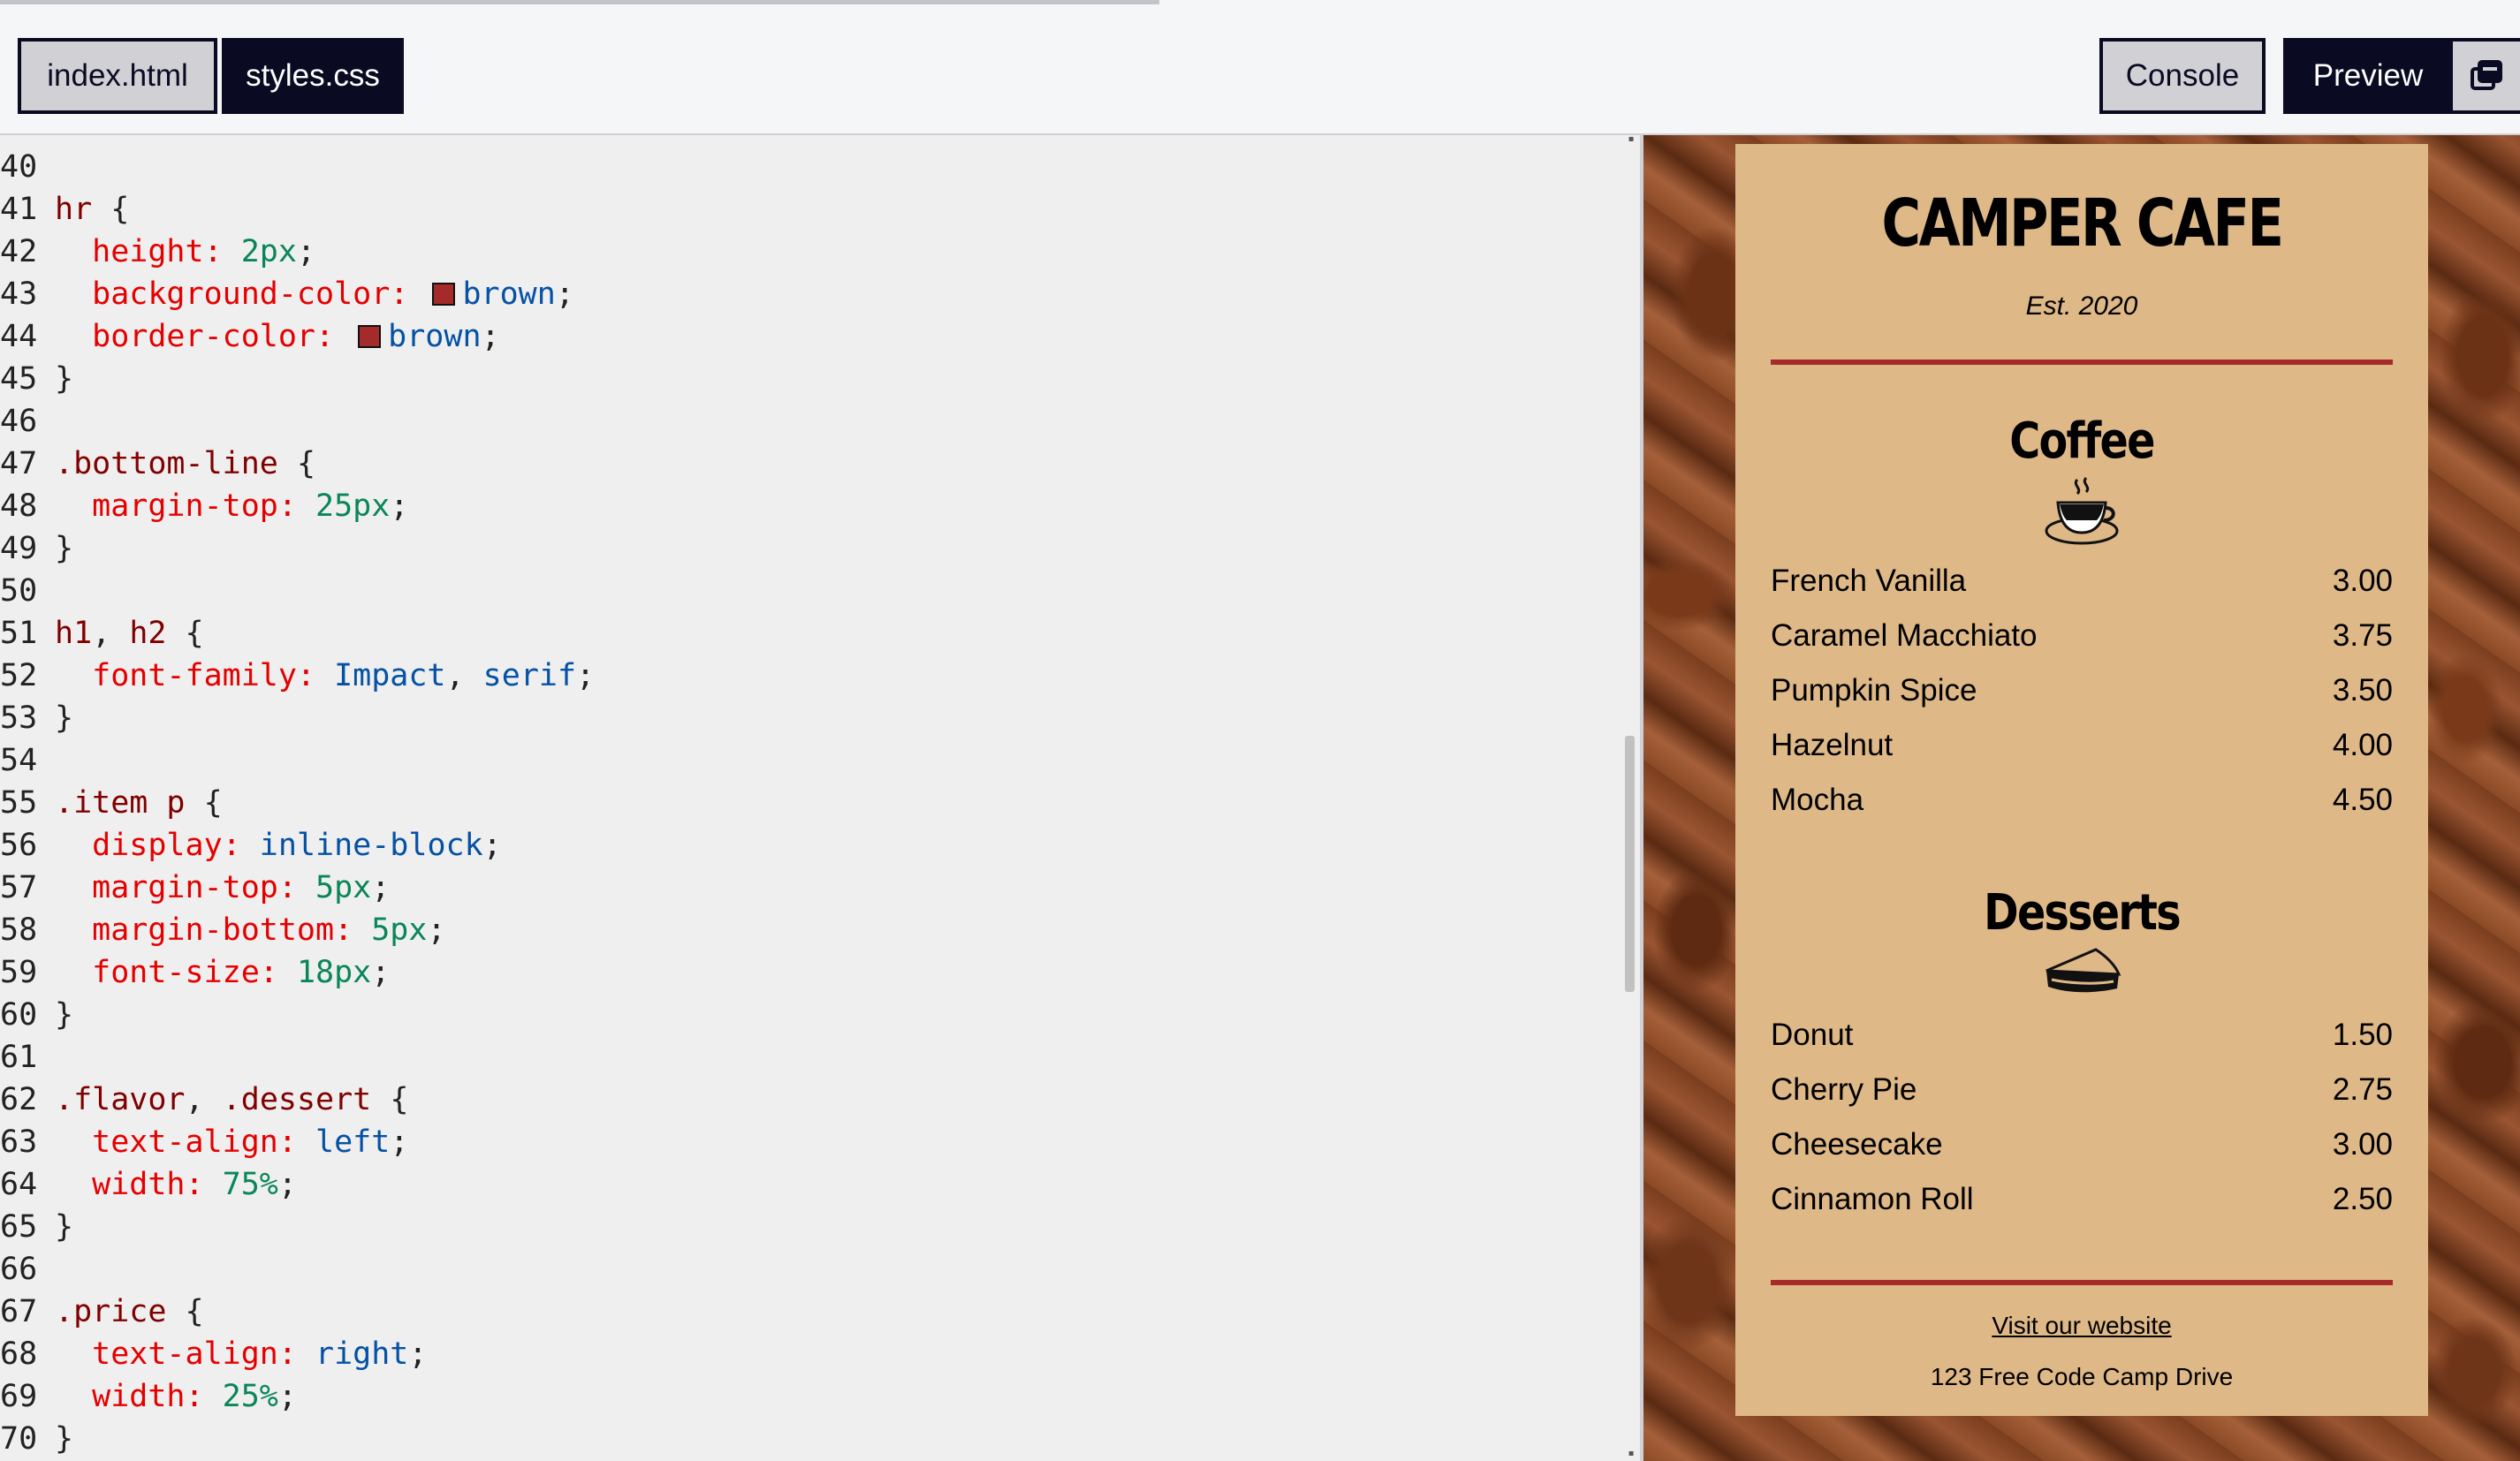 This screenshot has height=1461, width=2520. Describe the element at coordinates (2366, 76) in the screenshot. I see `preview-button: Preview` at that location.